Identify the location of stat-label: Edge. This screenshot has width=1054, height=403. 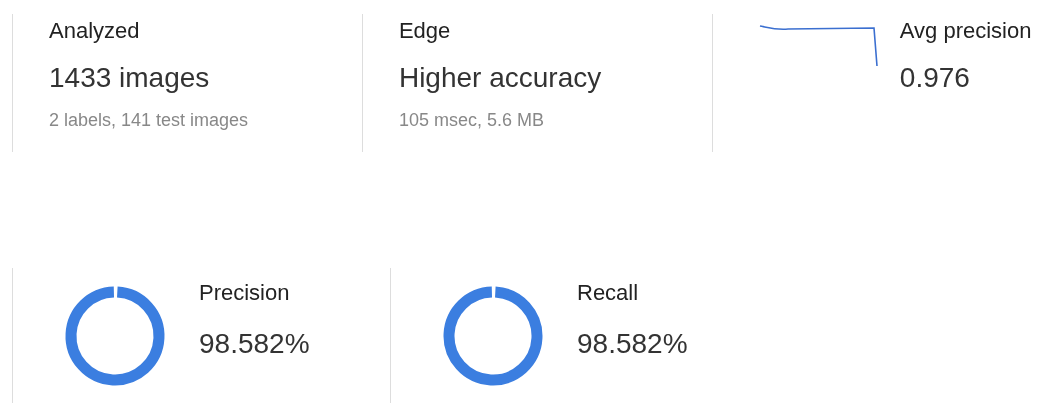
(425, 30).